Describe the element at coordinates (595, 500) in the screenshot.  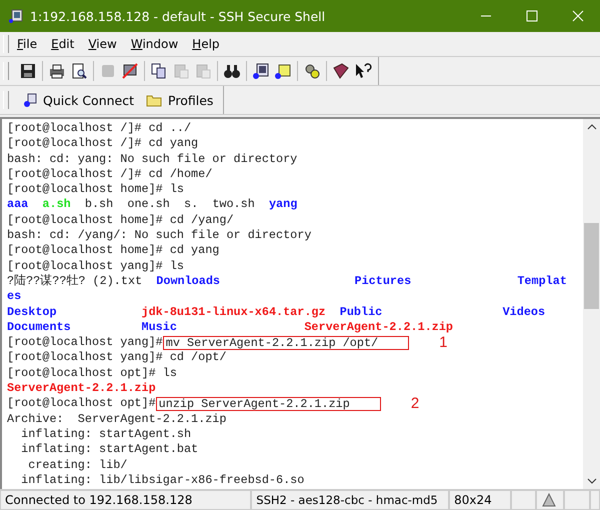
I see `size-grip` at that location.